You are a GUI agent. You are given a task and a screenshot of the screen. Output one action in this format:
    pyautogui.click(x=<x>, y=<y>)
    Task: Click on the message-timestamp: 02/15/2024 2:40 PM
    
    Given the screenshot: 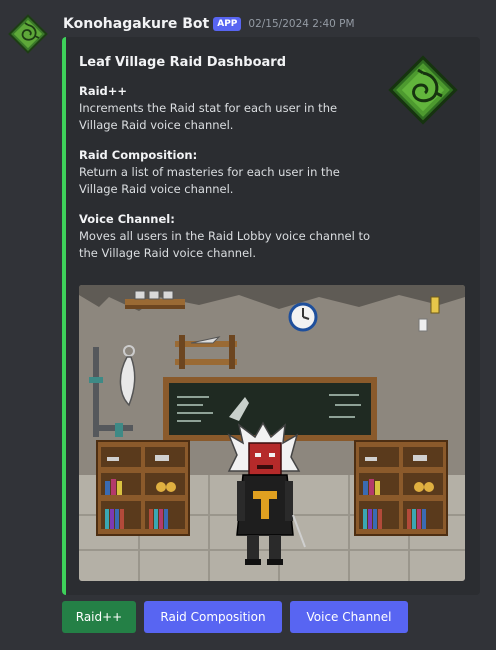 What is the action you would take?
    pyautogui.click(x=301, y=24)
    